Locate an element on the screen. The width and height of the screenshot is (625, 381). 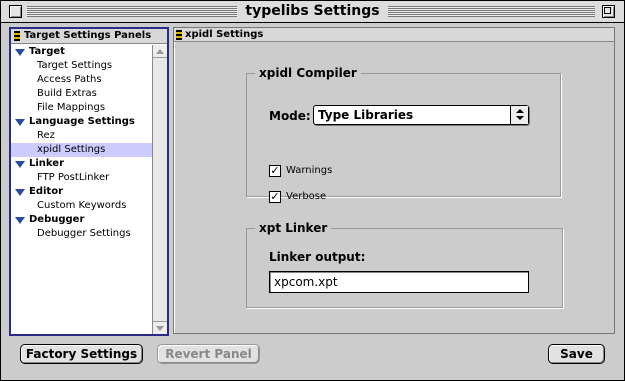
list-item-file-mappings: File Mappings is located at coordinates (81, 108).